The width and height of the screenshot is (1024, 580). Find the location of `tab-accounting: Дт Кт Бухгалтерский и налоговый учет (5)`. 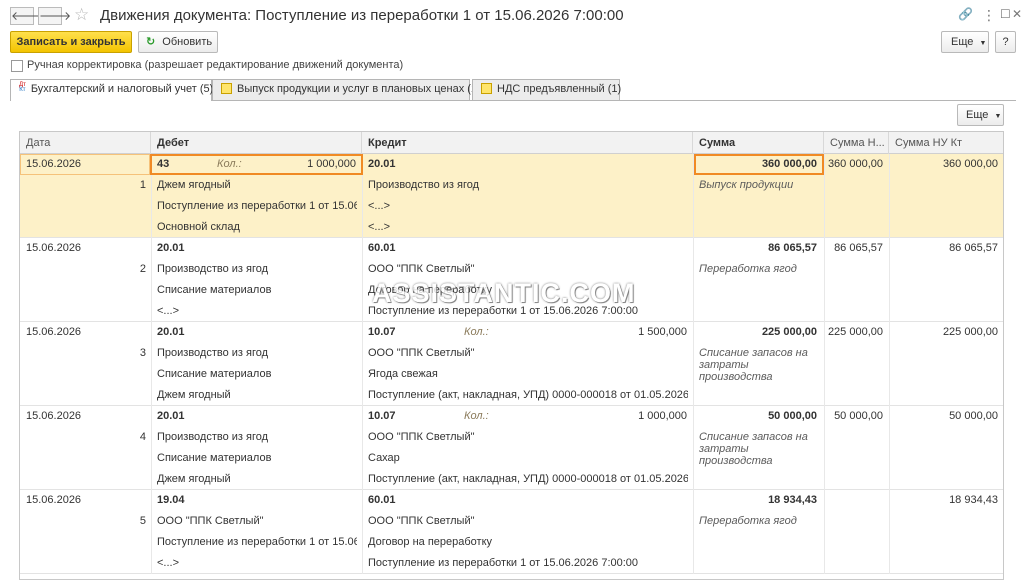

tab-accounting: Дт Кт Бухгалтерский и налоговый учет (5) is located at coordinates (112, 90).